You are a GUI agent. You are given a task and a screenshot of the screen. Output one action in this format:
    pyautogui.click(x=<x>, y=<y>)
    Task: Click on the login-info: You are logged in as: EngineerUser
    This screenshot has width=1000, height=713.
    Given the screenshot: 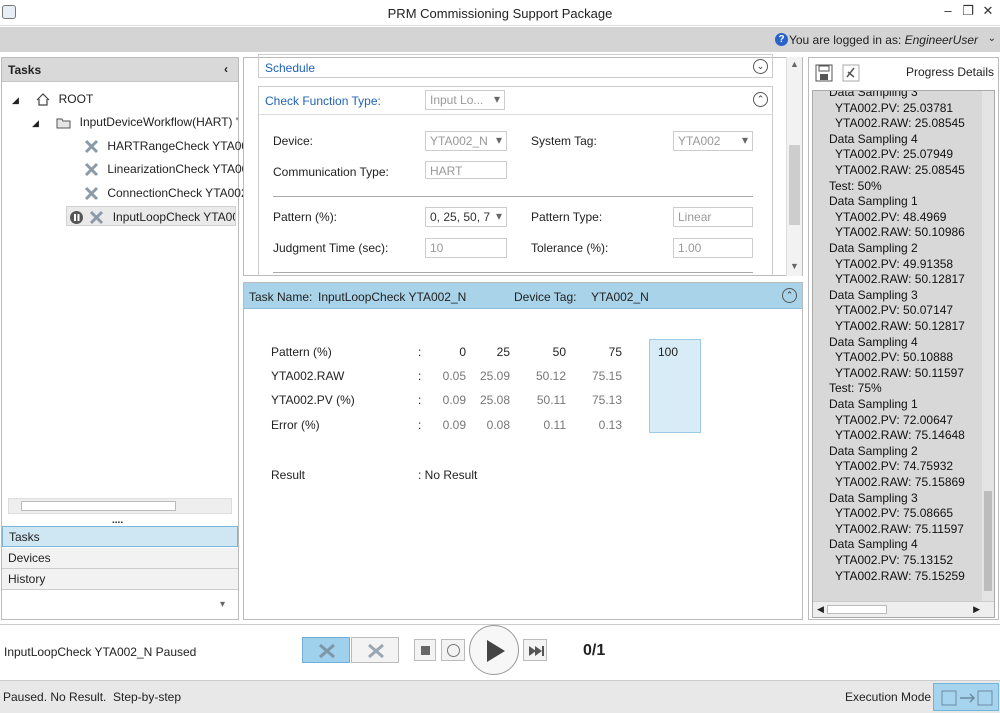 What is the action you would take?
    pyautogui.click(x=883, y=40)
    